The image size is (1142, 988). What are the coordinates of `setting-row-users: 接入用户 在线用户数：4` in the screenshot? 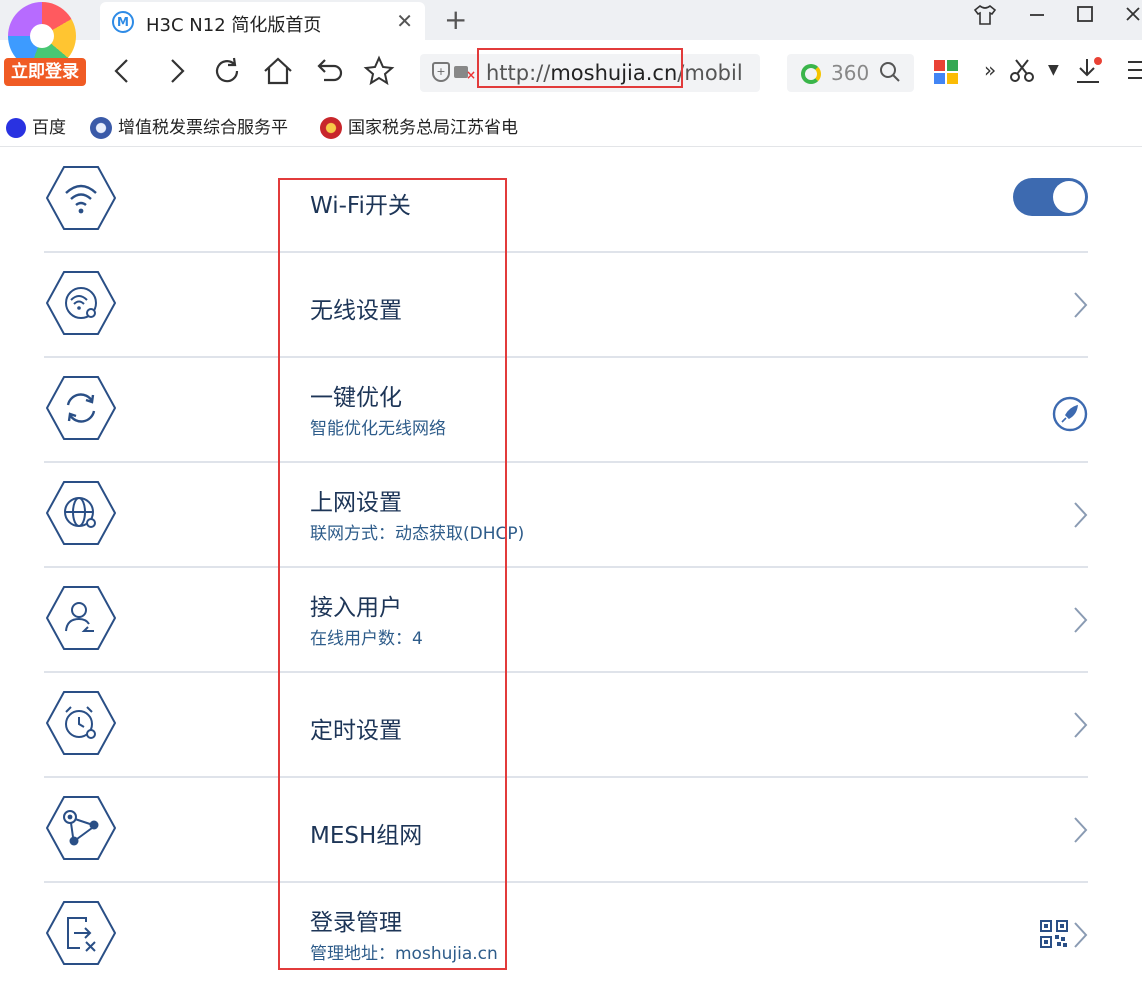 It's located at (571, 620).